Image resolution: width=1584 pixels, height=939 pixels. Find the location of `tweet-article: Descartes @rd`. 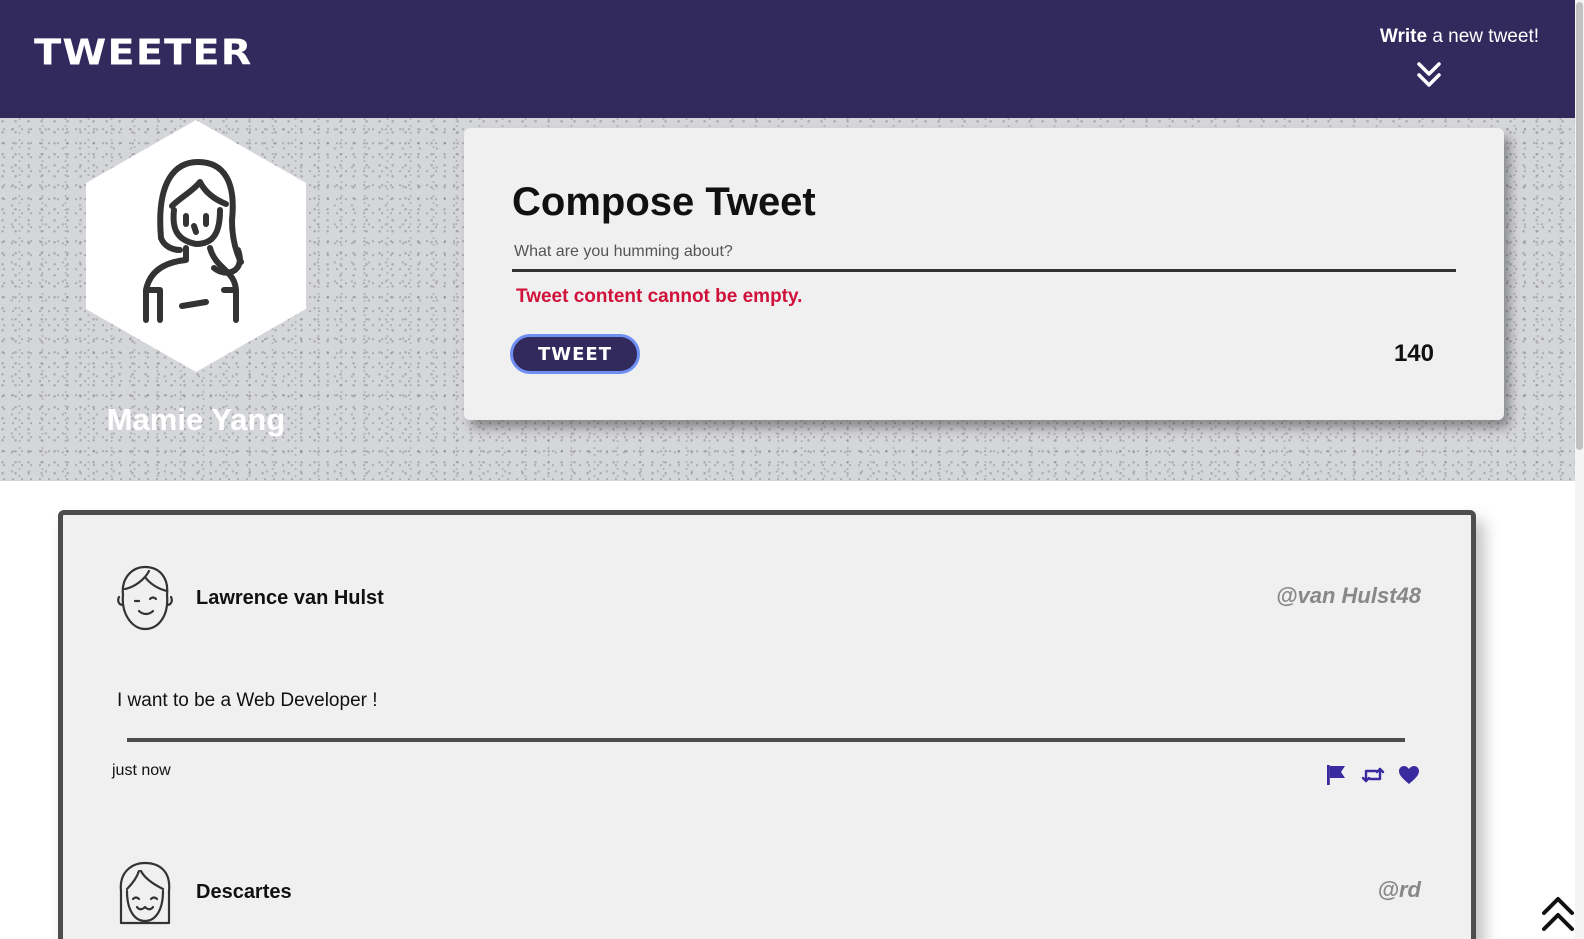

tweet-article: Descartes @rd is located at coordinates (767, 877).